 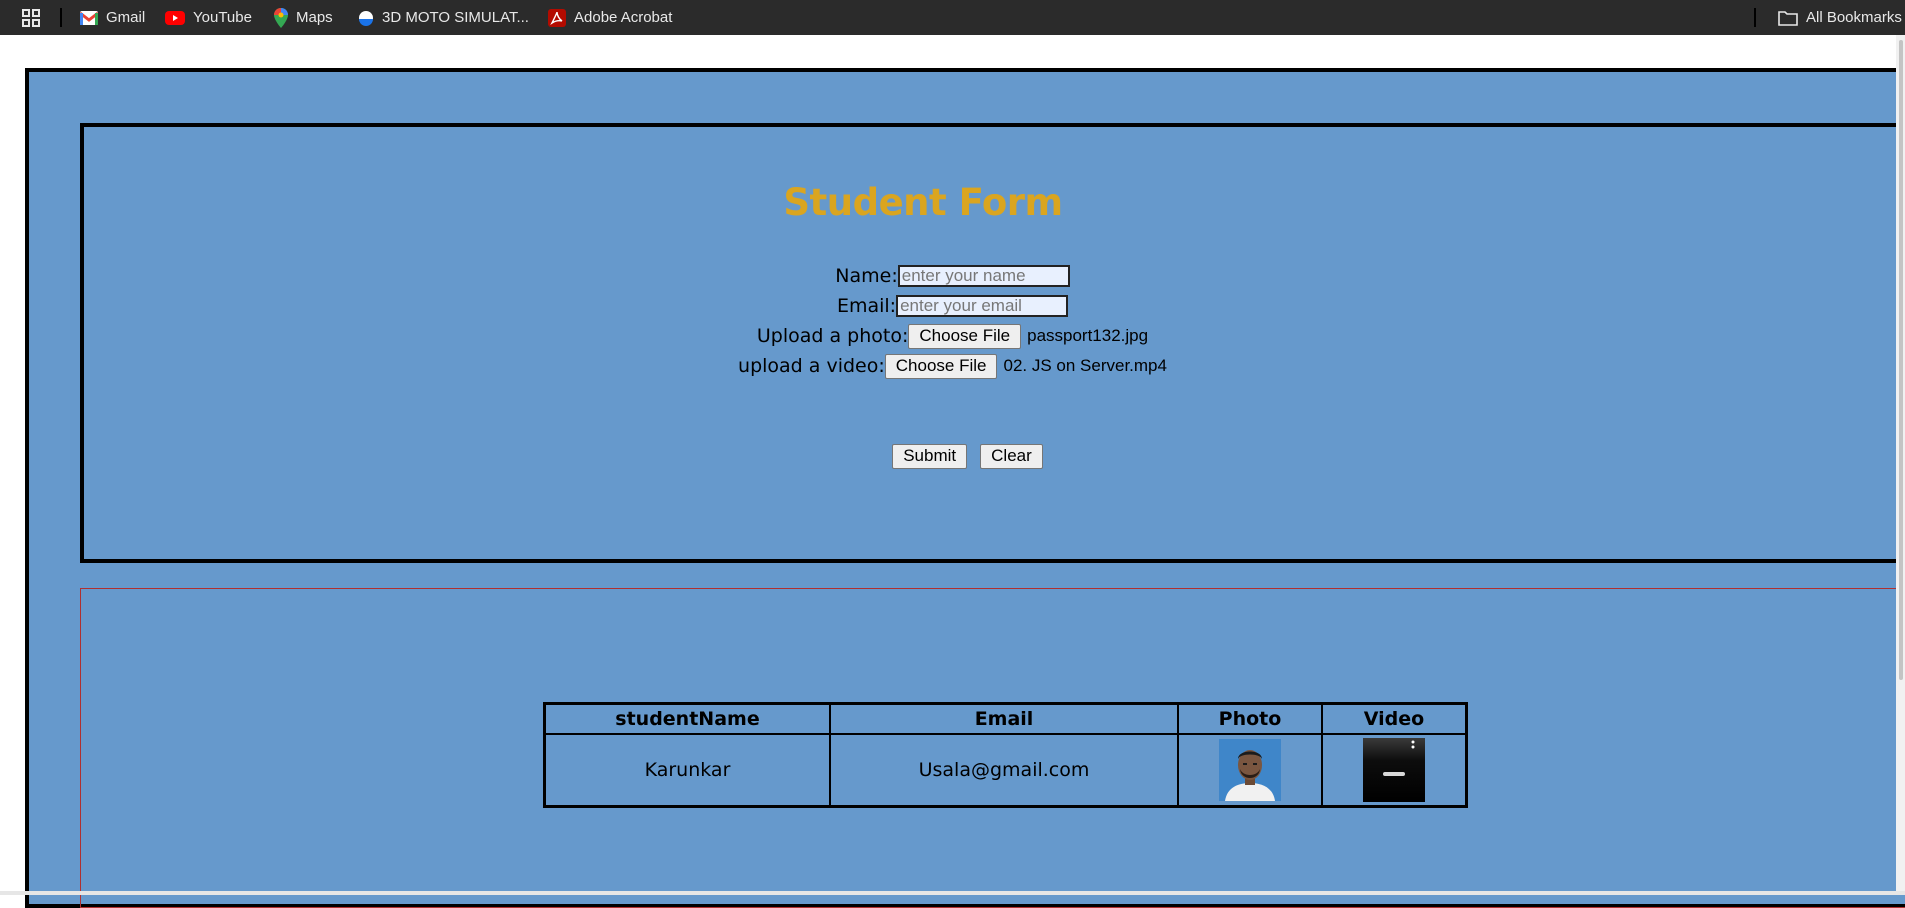 I want to click on student-email-cell: Usala@gmail.com, so click(x=1004, y=770).